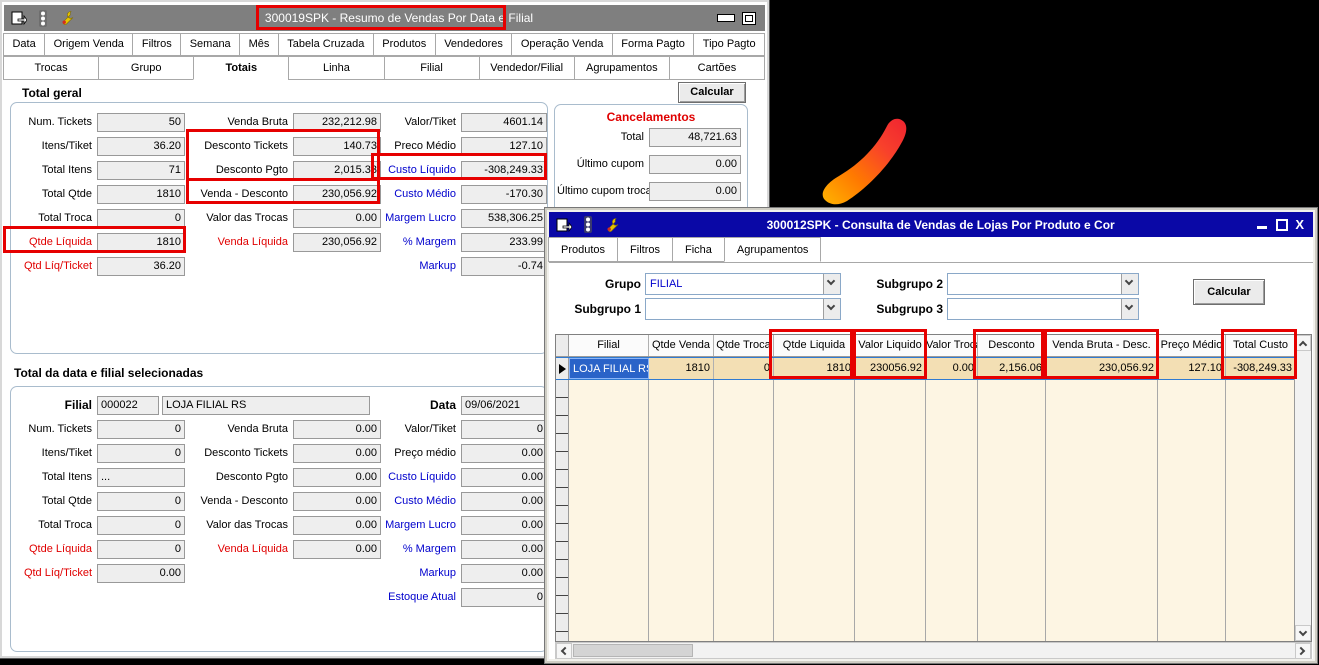  What do you see at coordinates (1303, 633) in the screenshot?
I see `scroll-down-icon` at bounding box center [1303, 633].